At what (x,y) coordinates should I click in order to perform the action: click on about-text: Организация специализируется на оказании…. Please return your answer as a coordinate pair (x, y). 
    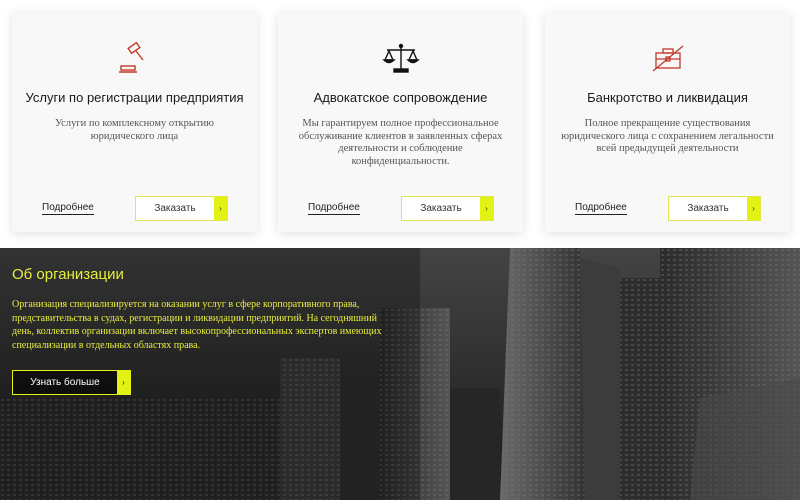
    Looking at the image, I should click on (197, 325).